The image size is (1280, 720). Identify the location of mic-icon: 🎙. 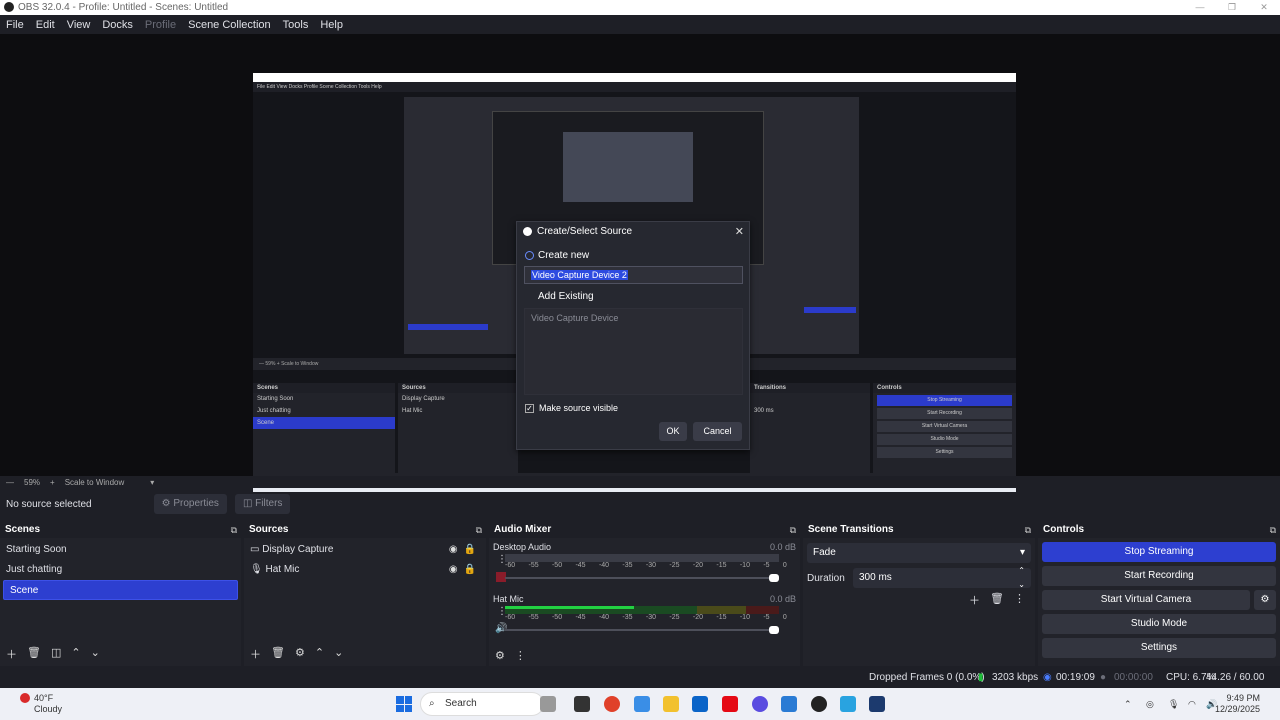
(256, 569).